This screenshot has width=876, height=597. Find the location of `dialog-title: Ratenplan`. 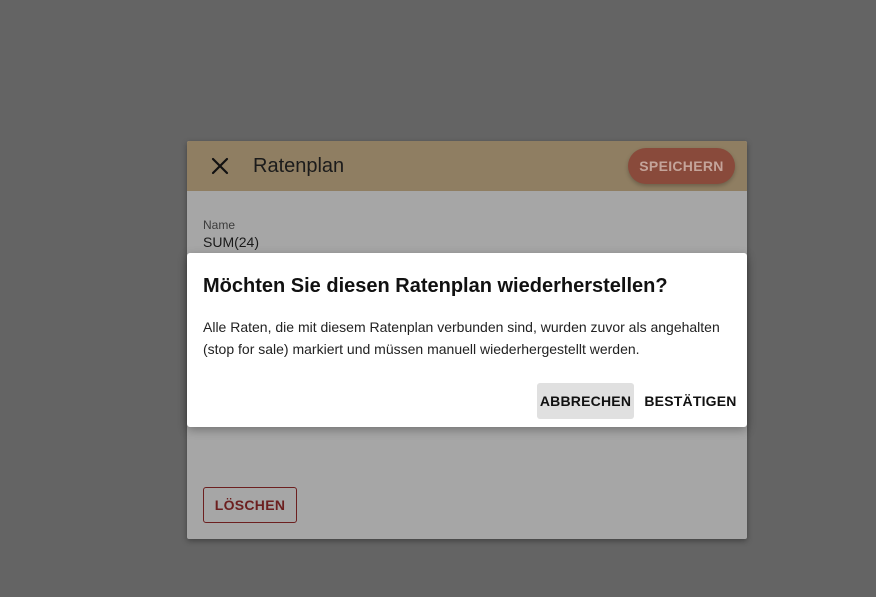

dialog-title: Ratenplan is located at coordinates (299, 166).